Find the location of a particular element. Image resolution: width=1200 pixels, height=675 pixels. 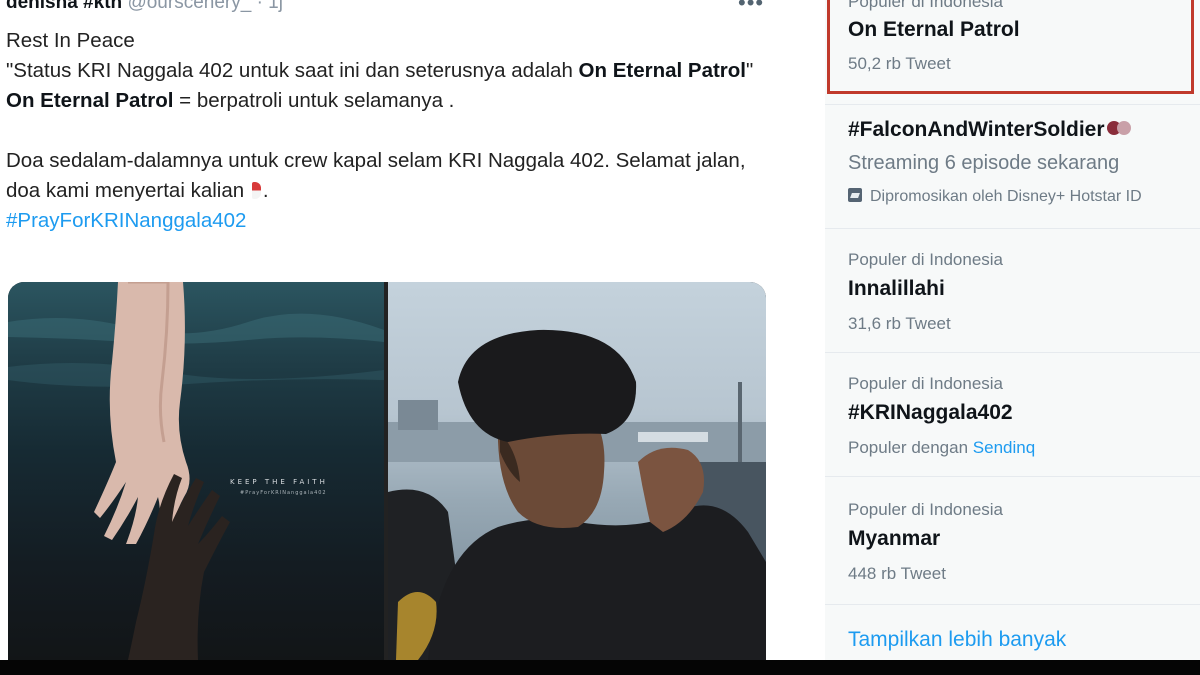

hashtag-link: #PrayForKRINanggala402 is located at coordinates (126, 220).